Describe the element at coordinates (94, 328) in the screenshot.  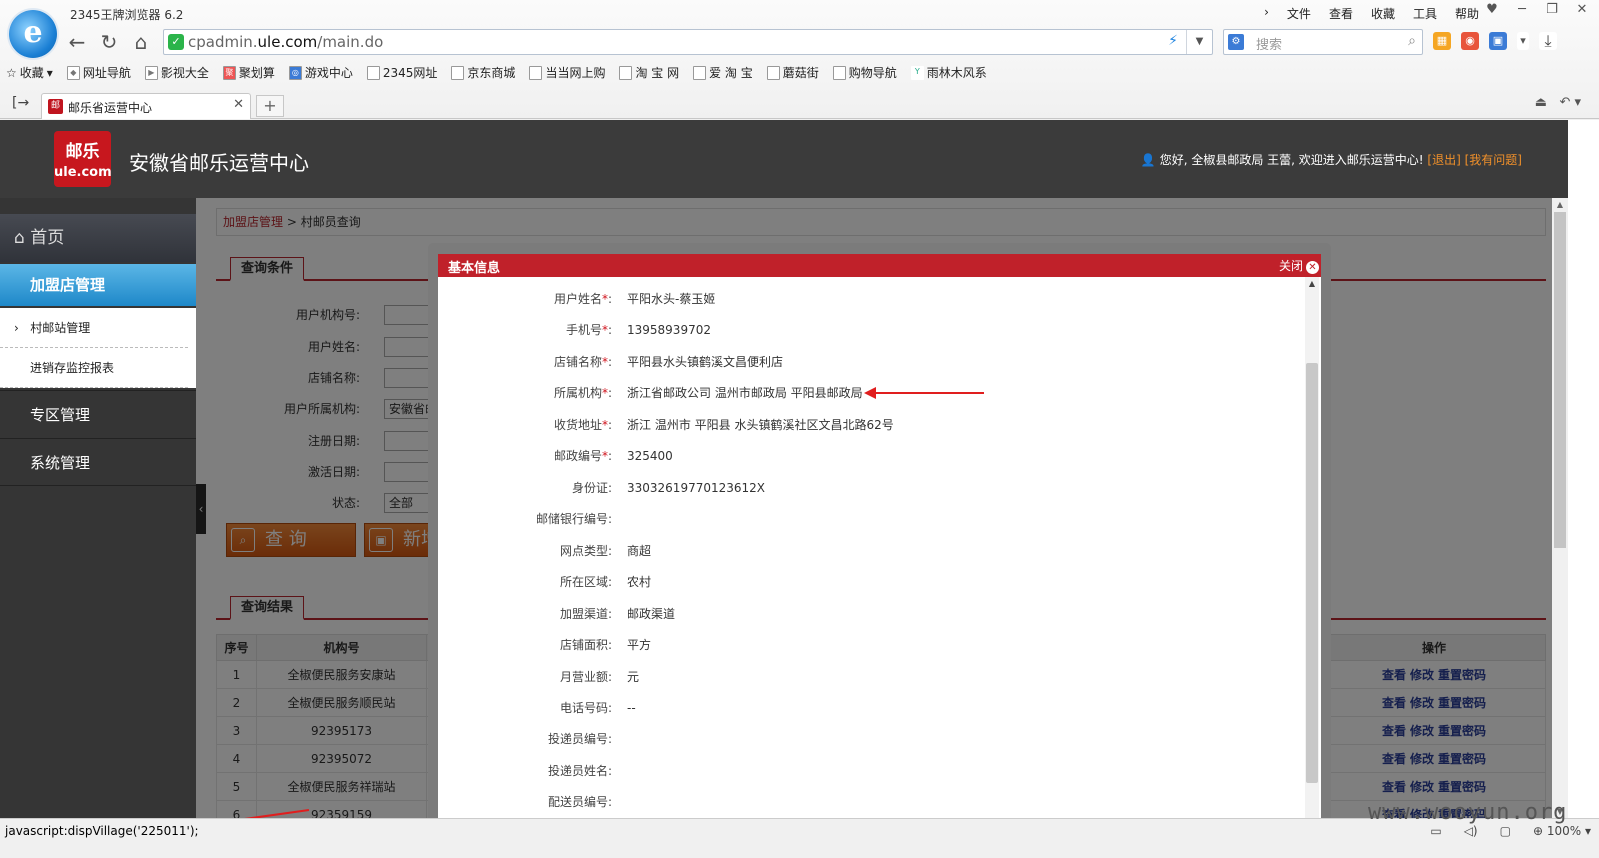
I see `sidebar-subitem-village-post: › 村邮站管理` at that location.